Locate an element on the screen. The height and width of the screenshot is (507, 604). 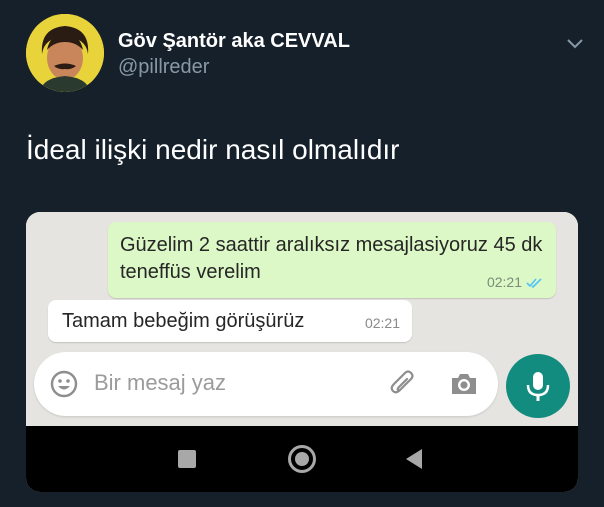
home-button-icon is located at coordinates (302, 459).